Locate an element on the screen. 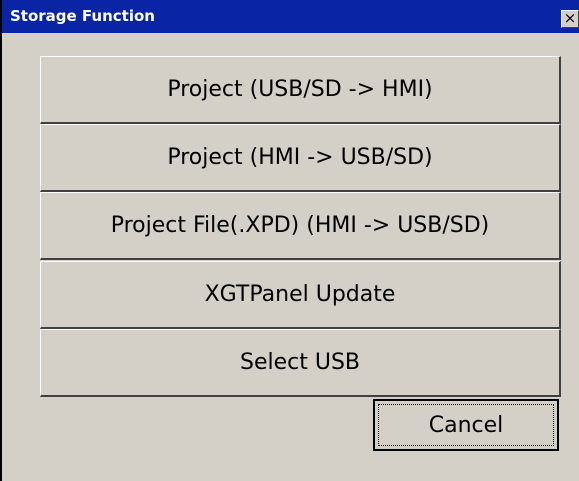 This screenshot has height=481, width=579. button-label: Project (HMI -> USB/SD) is located at coordinates (300, 157).